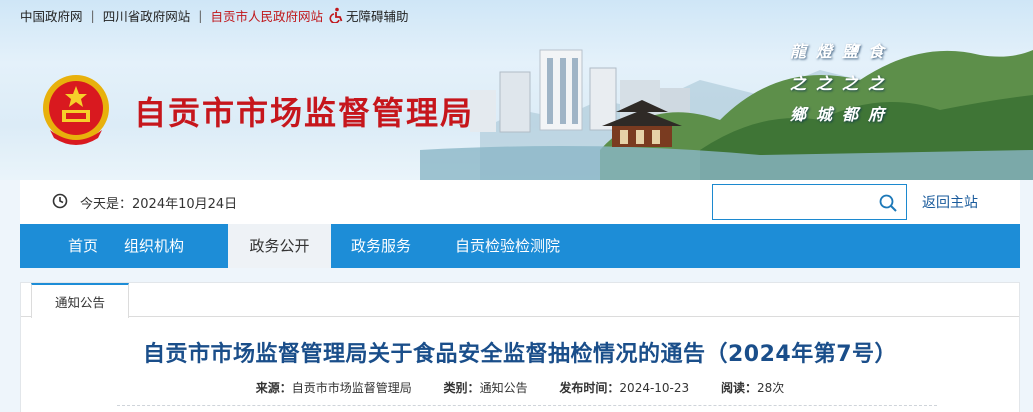  Describe the element at coordinates (461, 388) in the screenshot. I see `meta-category-label: 类别：` at that location.